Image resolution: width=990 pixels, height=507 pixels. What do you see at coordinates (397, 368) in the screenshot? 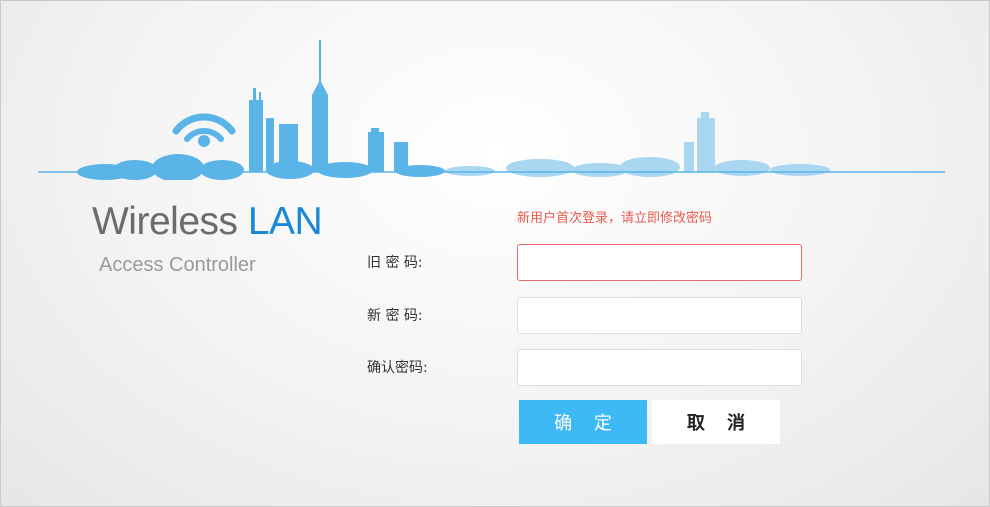
I see `confirm-password-label: 确认密码:` at bounding box center [397, 368].